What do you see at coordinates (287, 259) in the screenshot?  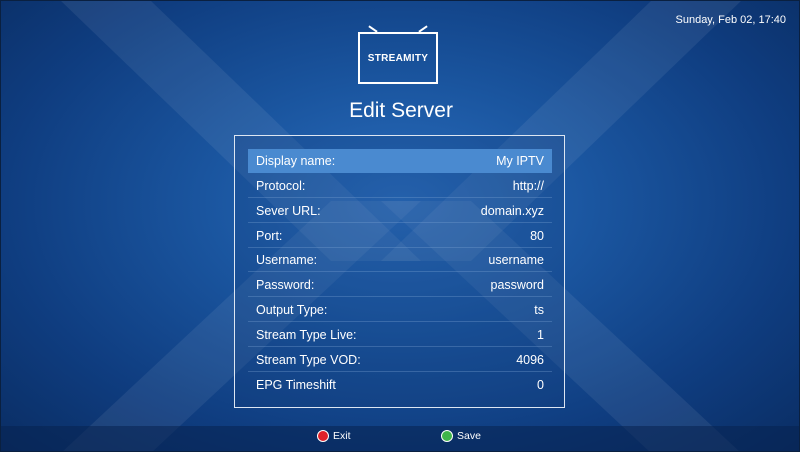 I see `field-label: Username:` at bounding box center [287, 259].